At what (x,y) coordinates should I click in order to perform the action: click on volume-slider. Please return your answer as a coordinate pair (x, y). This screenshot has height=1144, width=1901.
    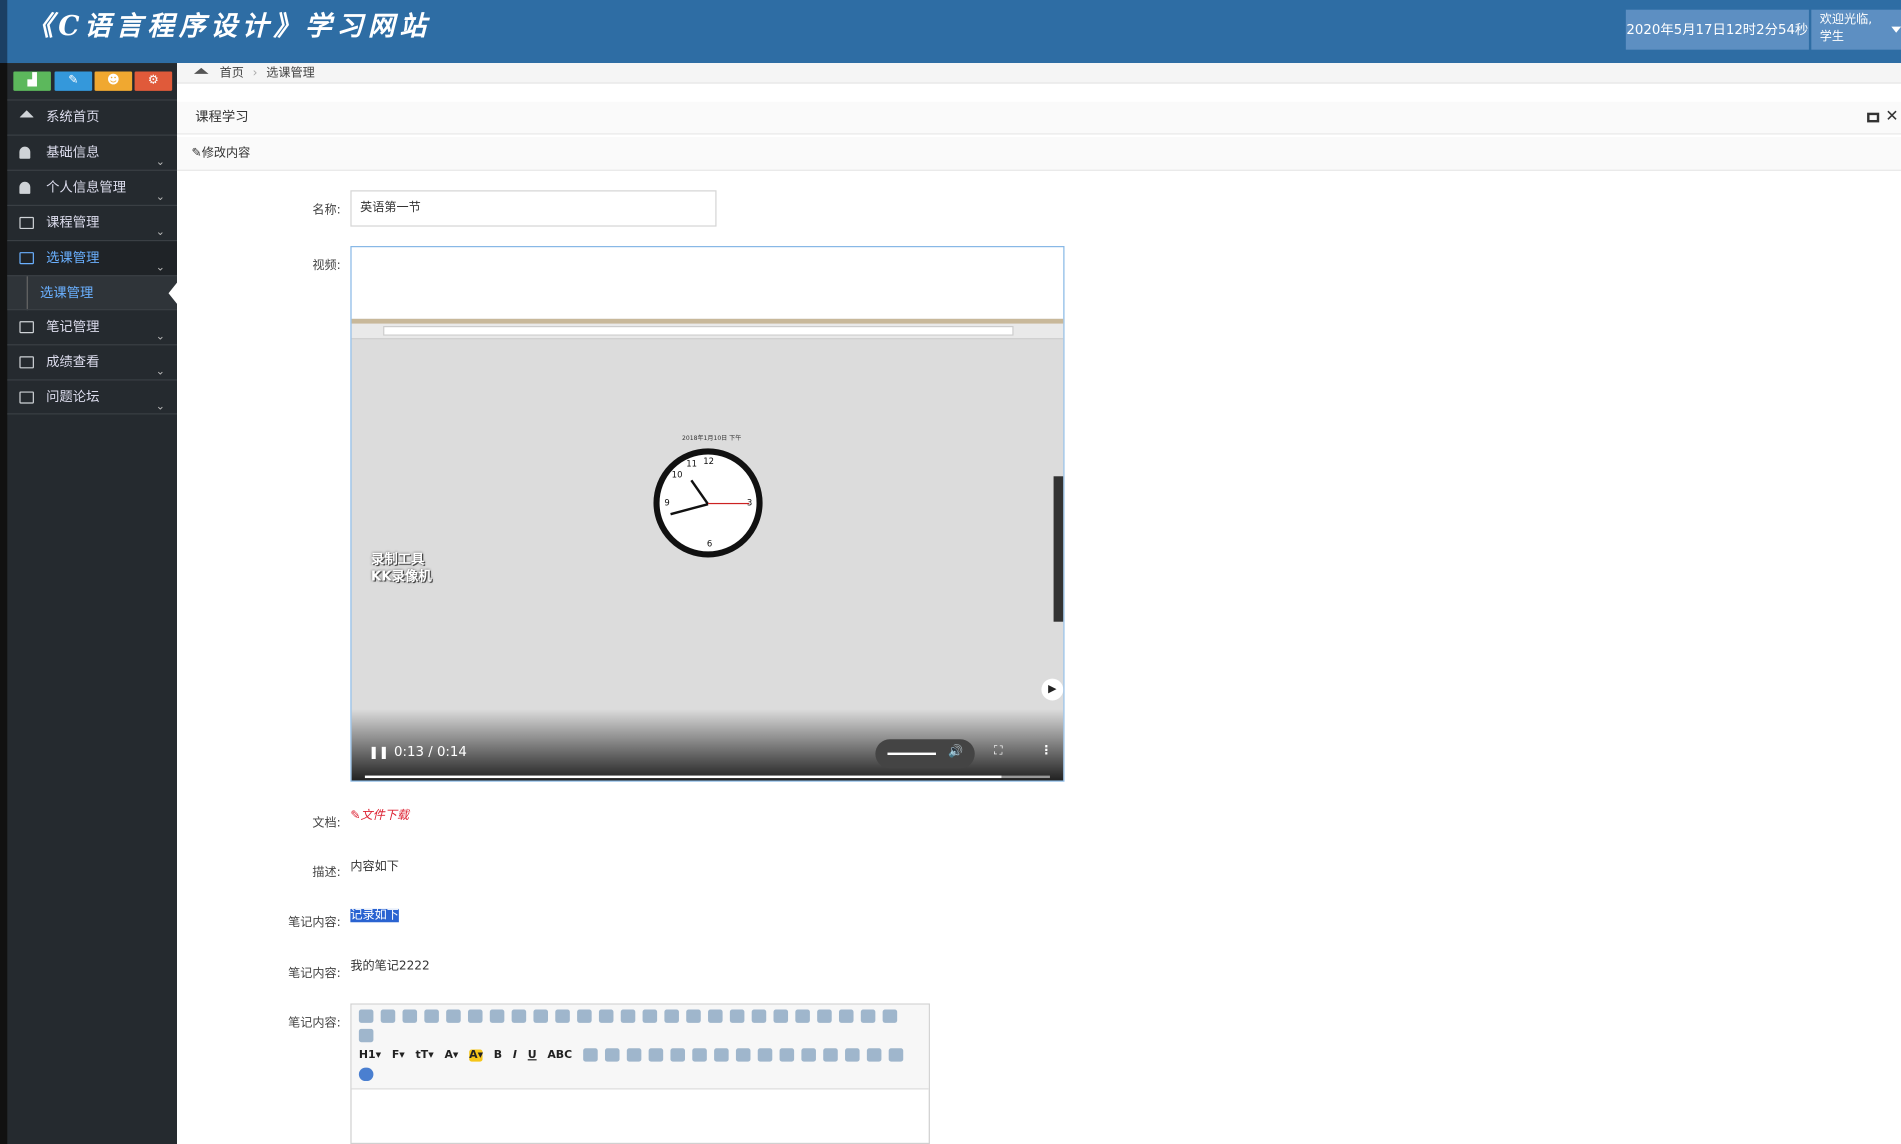
    Looking at the image, I should click on (911, 754).